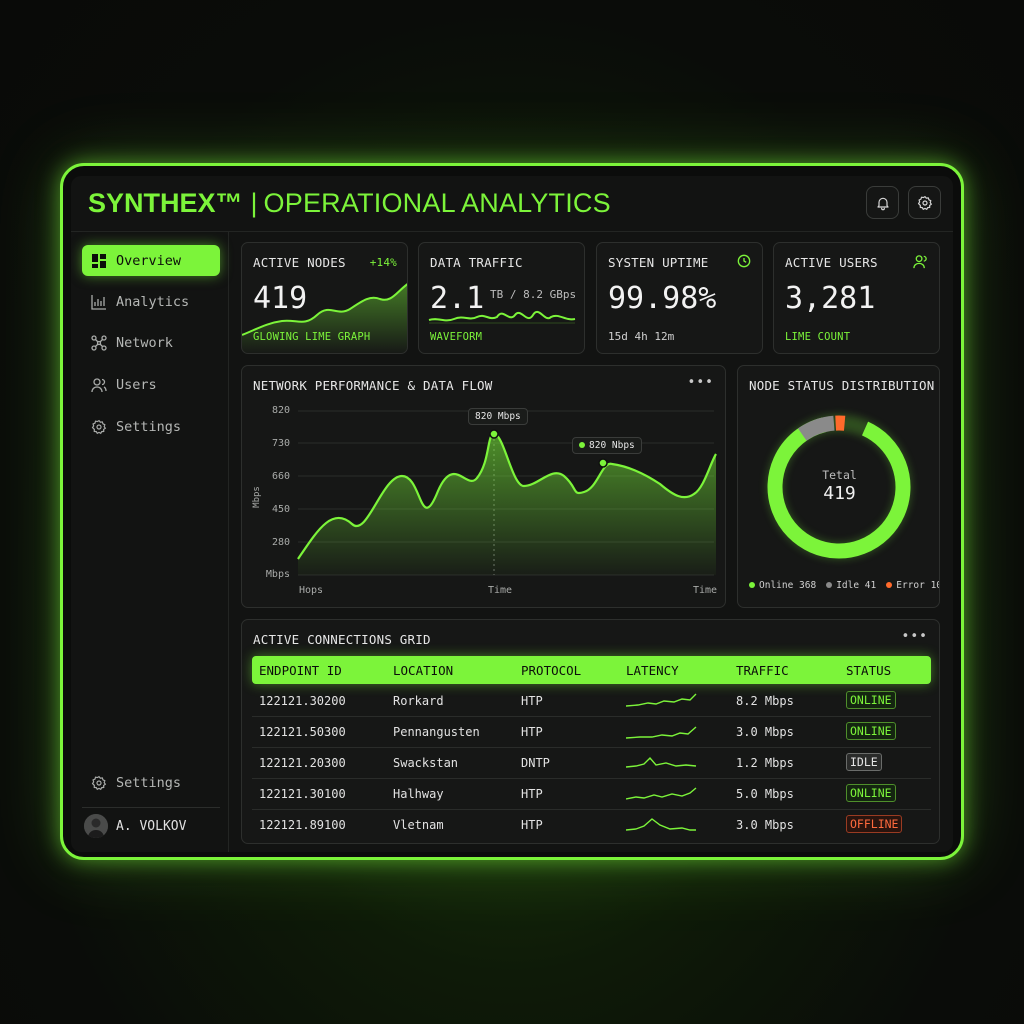 The image size is (1024, 1024). Describe the element at coordinates (501, 298) in the screenshot. I see `kpi-card-data-traffic: DATA TRAFFIC 2.1 TB / 8.2 GBps WAVEFORM` at that location.